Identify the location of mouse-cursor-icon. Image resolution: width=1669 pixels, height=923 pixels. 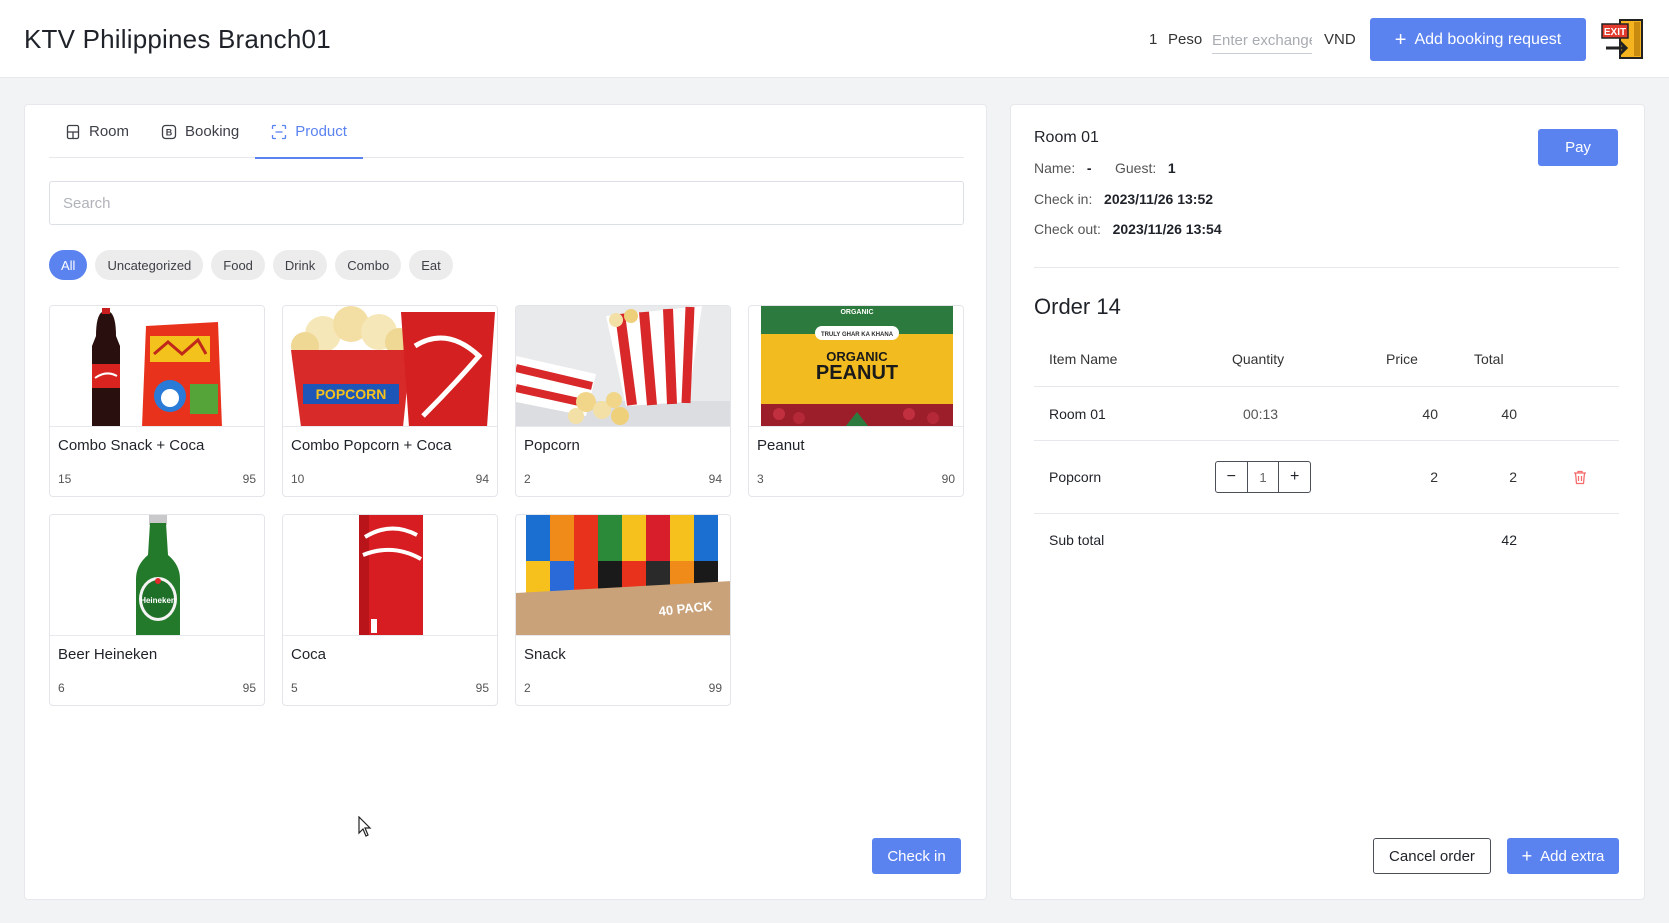
(365, 826).